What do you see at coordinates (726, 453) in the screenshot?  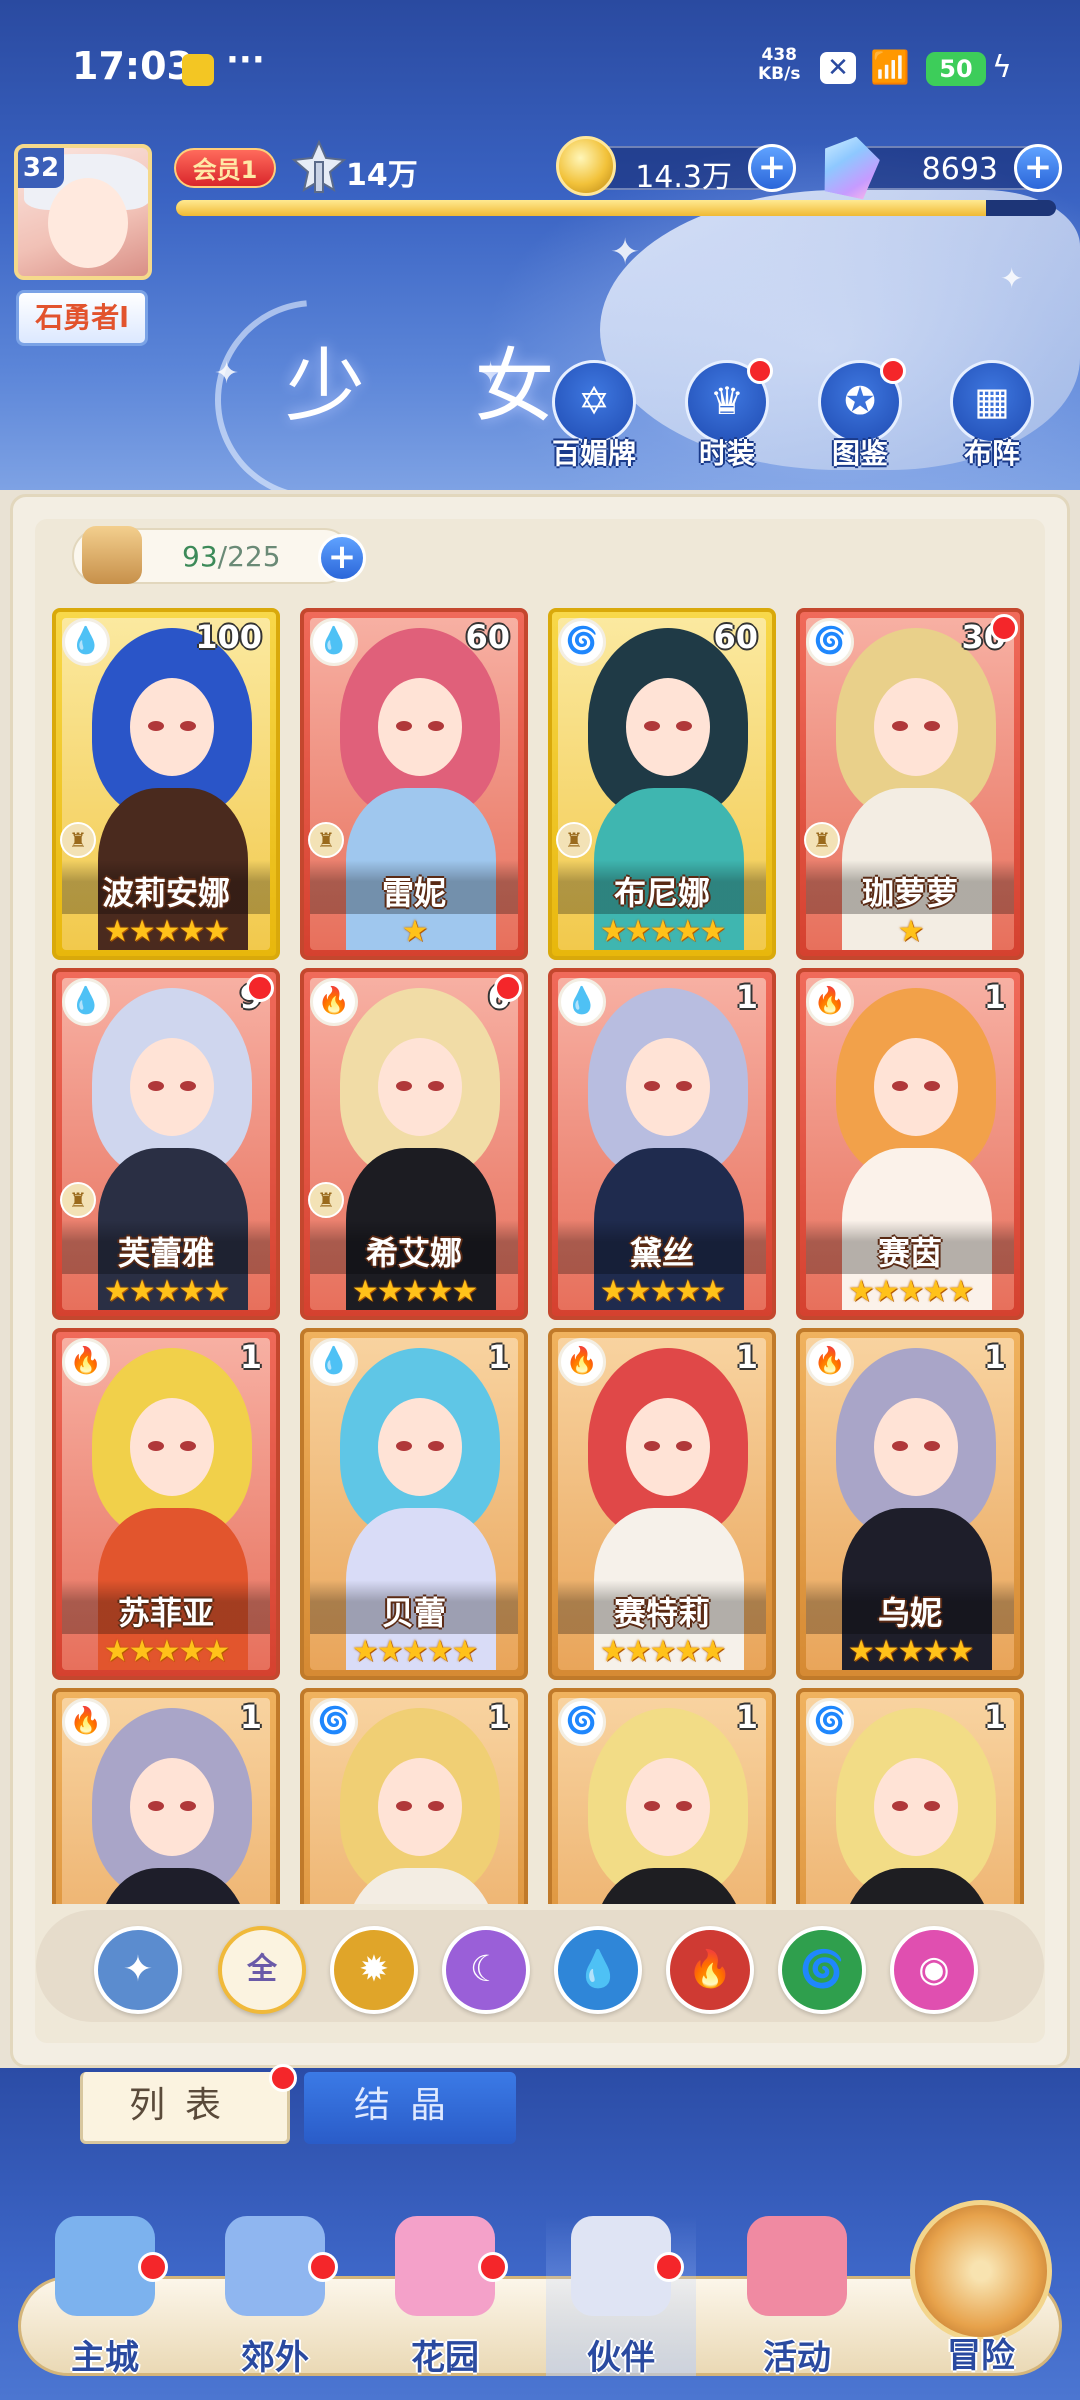 I see `function-label: 时装` at bounding box center [726, 453].